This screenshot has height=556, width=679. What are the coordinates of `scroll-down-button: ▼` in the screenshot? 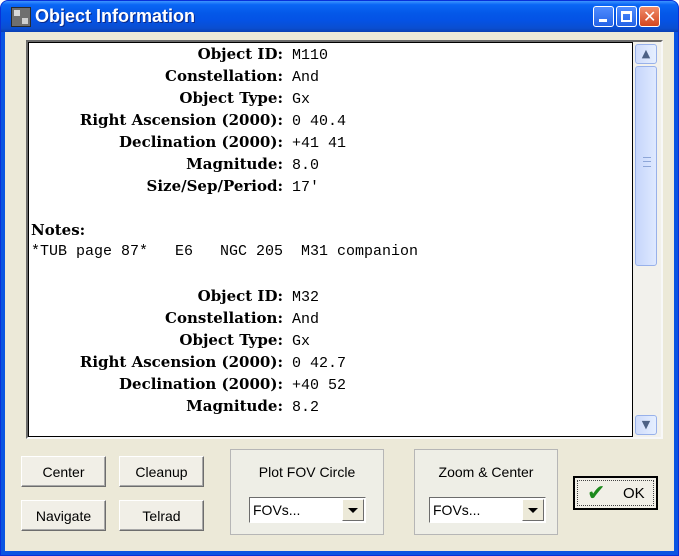 It's located at (646, 425).